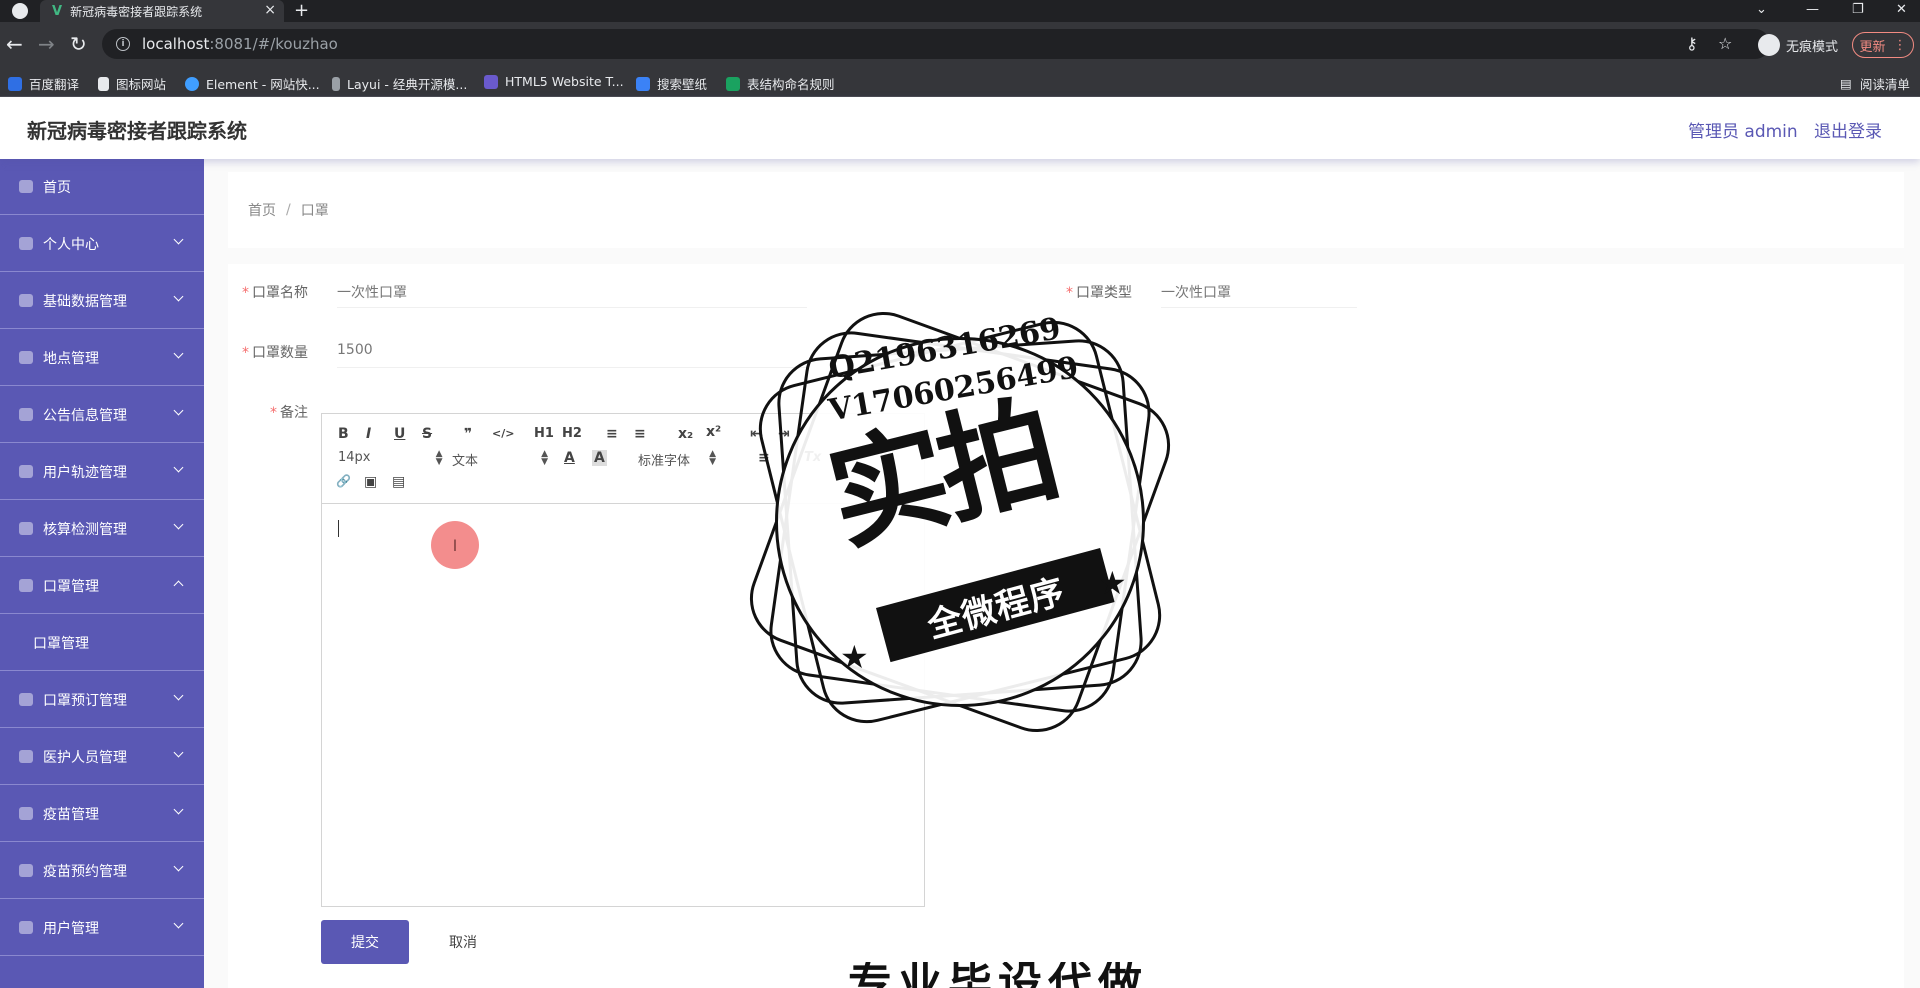 The image size is (1920, 988). I want to click on clear-format-icon: Tx, so click(812, 457).